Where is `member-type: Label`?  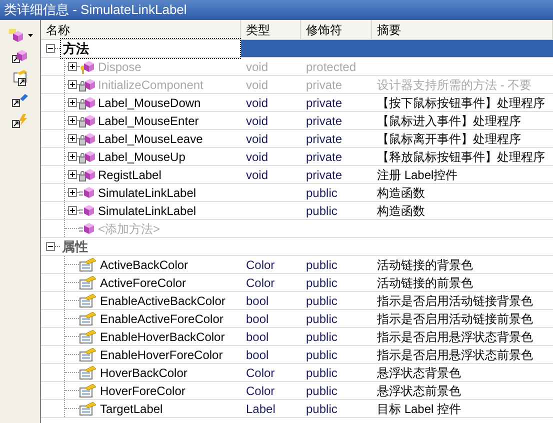
member-type: Label is located at coordinates (261, 409).